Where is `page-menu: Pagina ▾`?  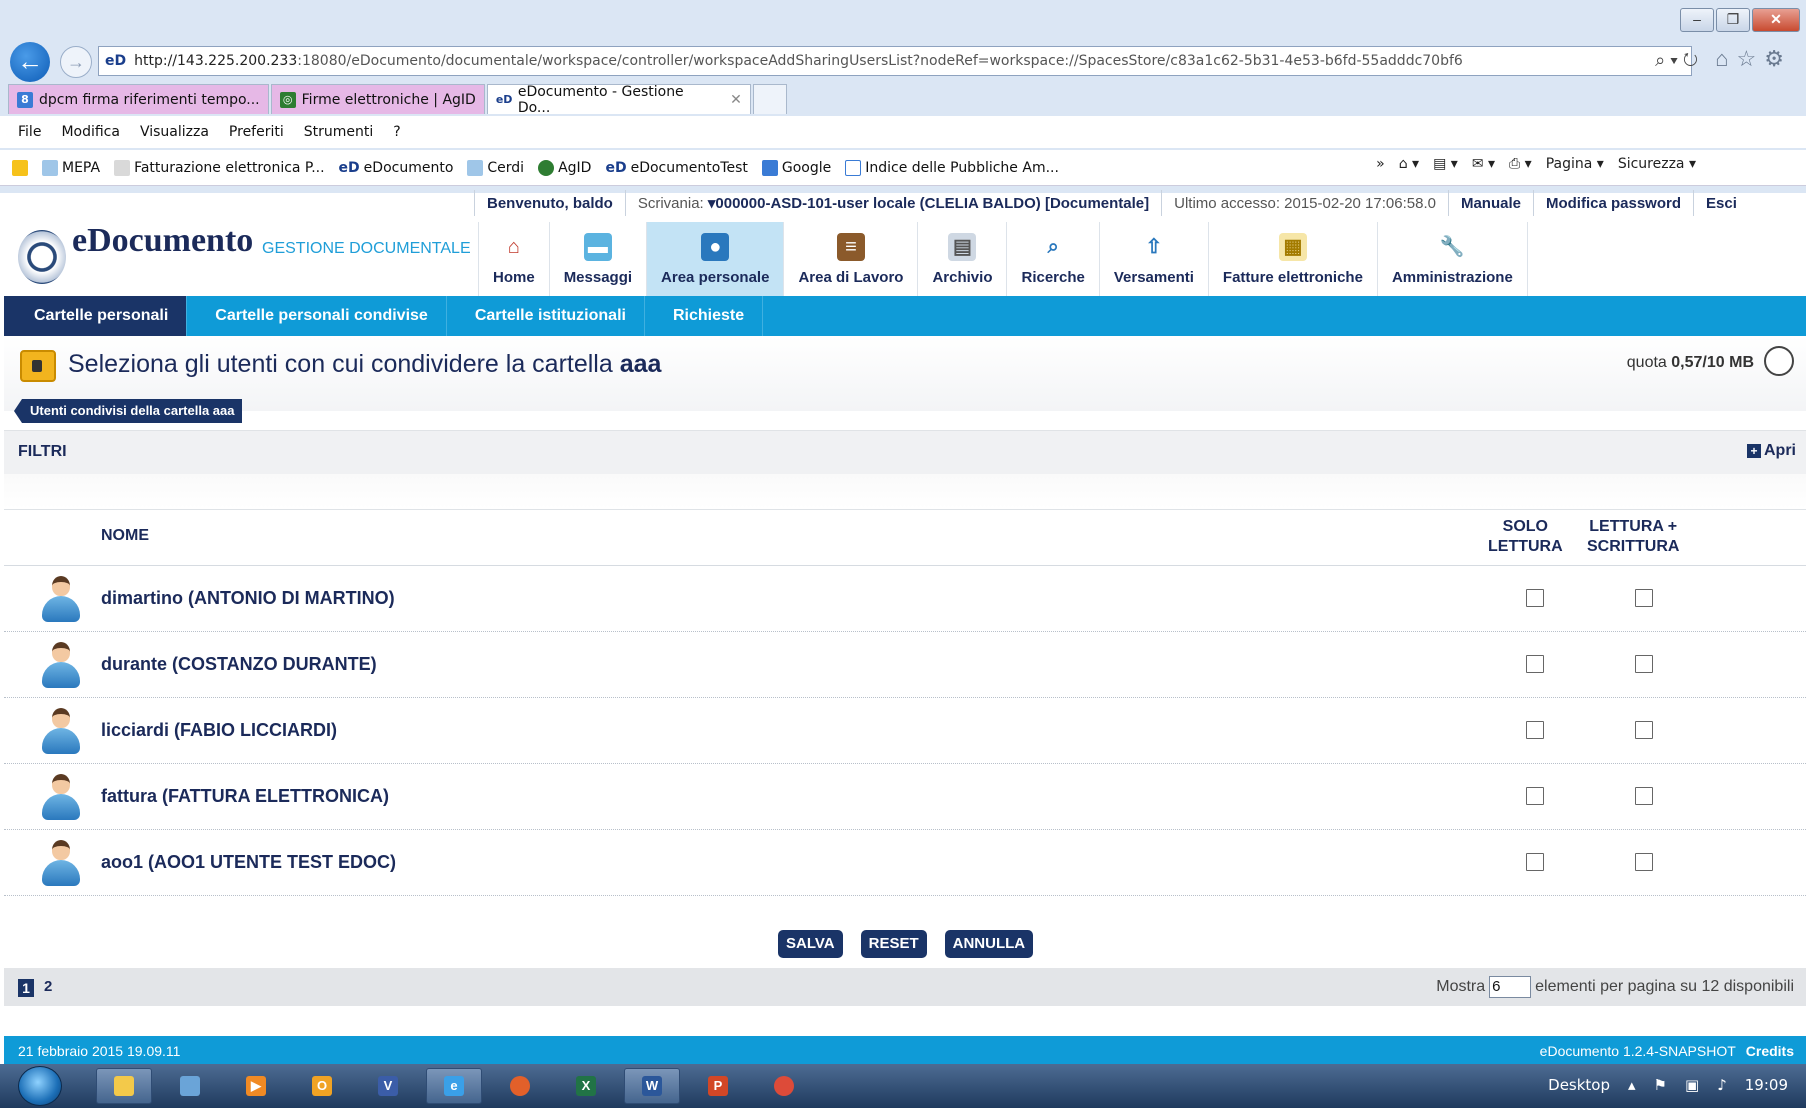 page-menu: Pagina ▾ is located at coordinates (1575, 164).